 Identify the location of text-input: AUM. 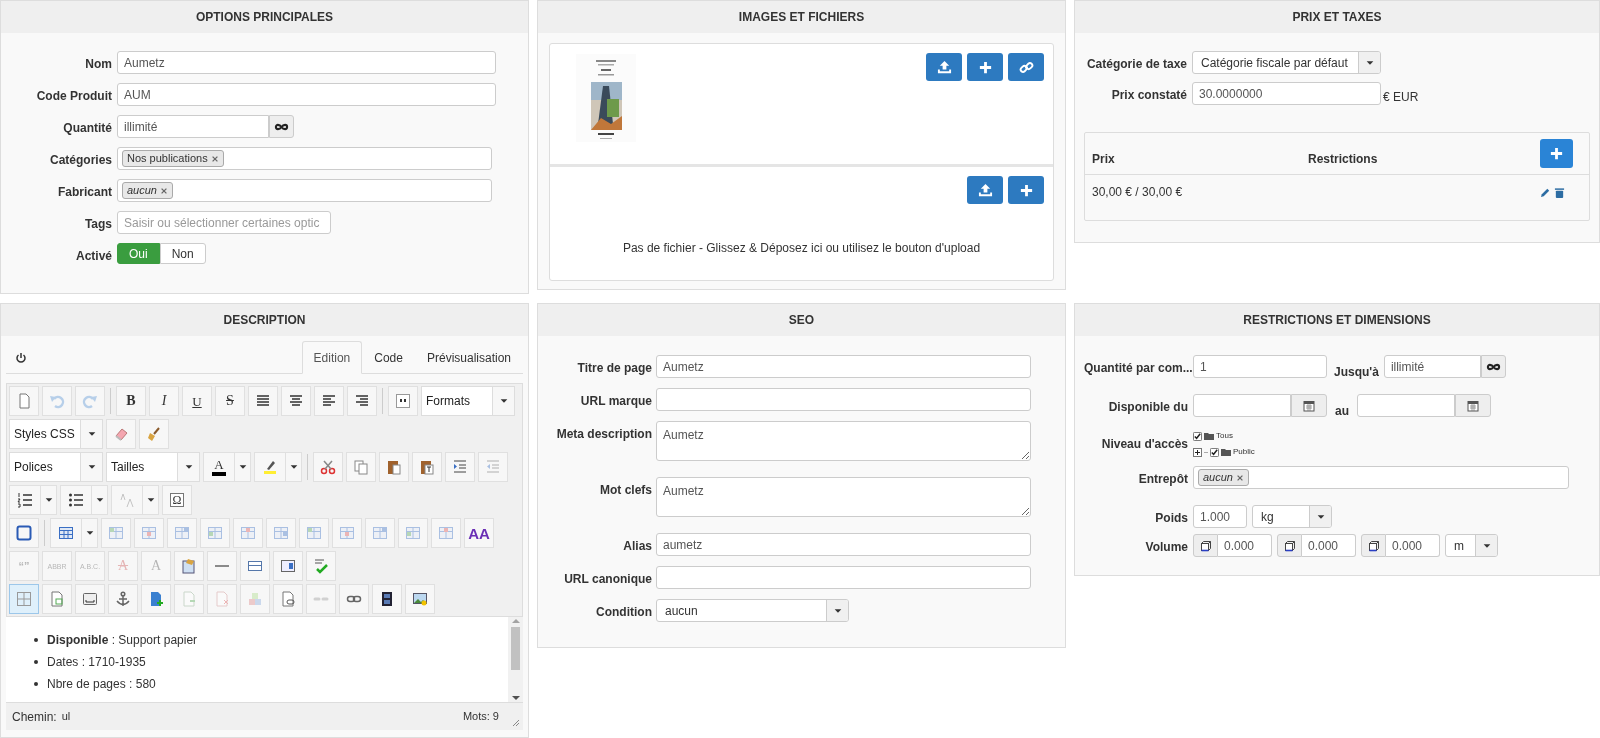
(306, 94).